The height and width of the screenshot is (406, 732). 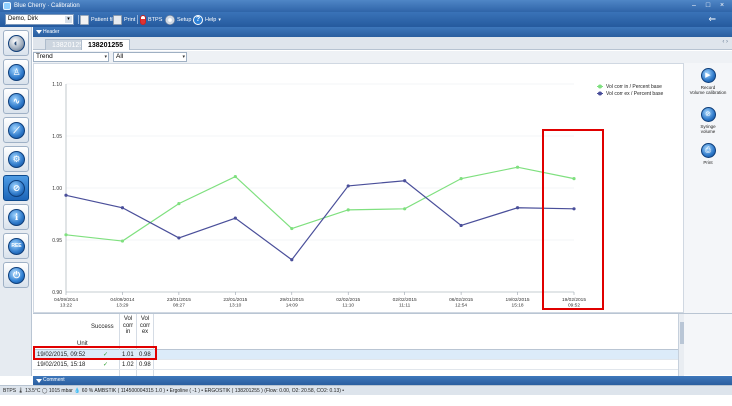 I want to click on user-select: Demo, Dirk ▾, so click(x=39, y=19).